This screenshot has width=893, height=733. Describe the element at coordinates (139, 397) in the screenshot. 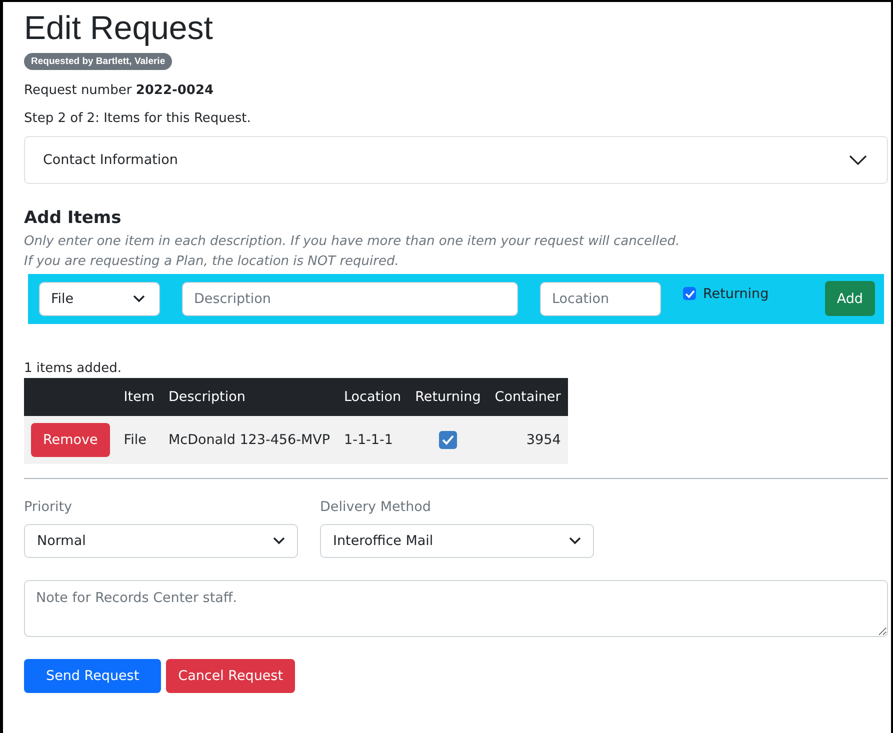

I see `column-header: Item` at that location.